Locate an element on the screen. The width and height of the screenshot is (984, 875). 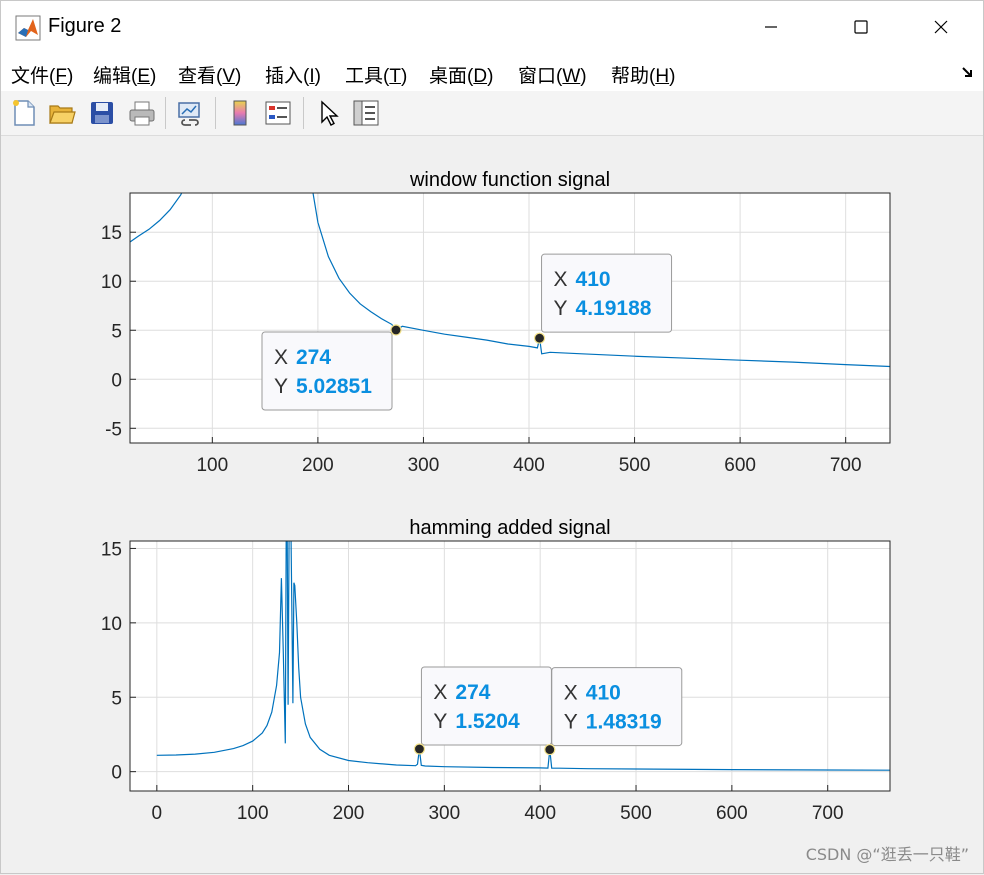
save-icon is located at coordinates (102, 113).